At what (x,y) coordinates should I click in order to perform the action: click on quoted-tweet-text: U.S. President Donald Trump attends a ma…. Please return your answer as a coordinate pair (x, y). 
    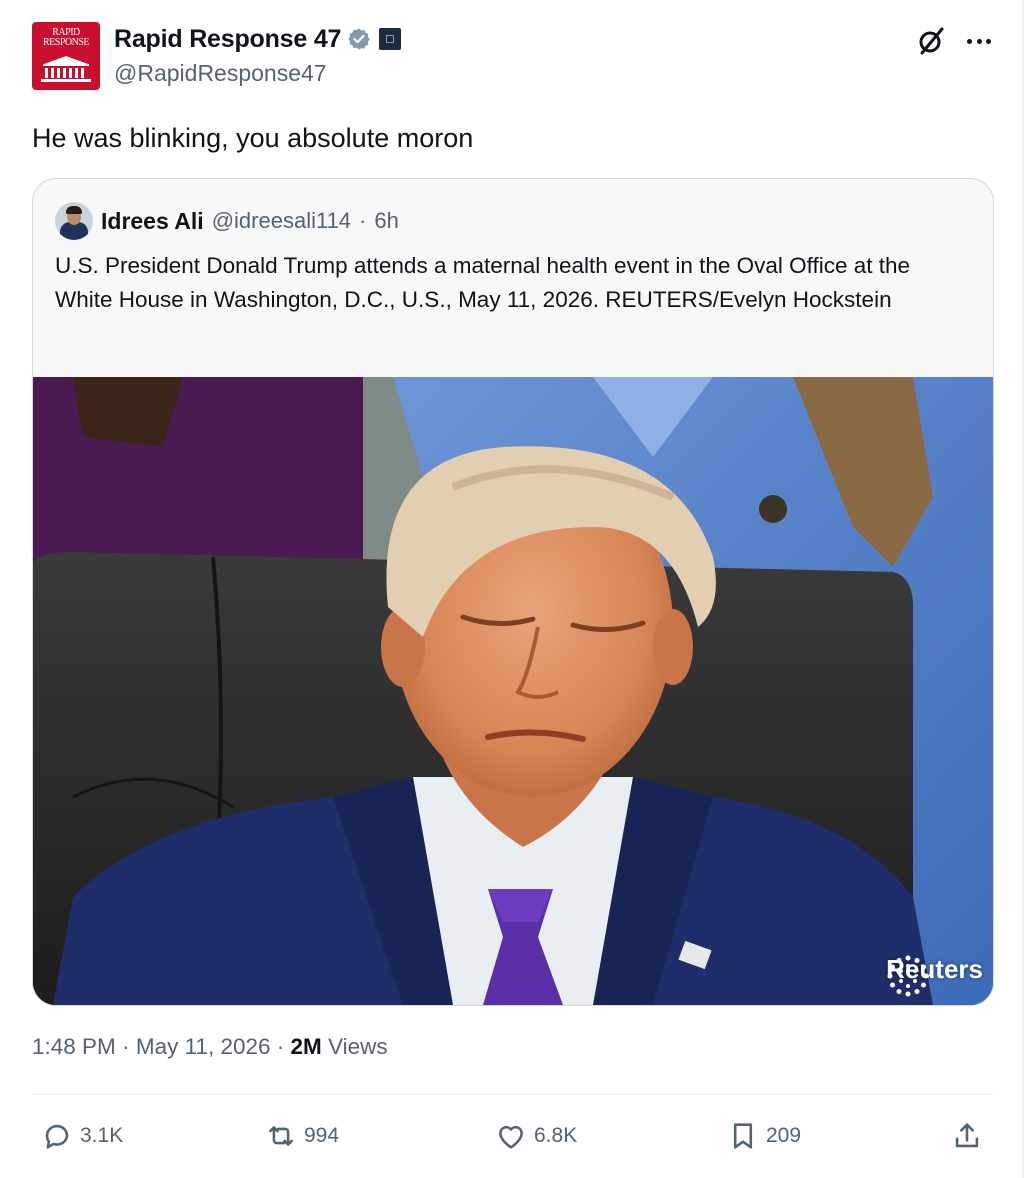
    Looking at the image, I should click on (483, 282).